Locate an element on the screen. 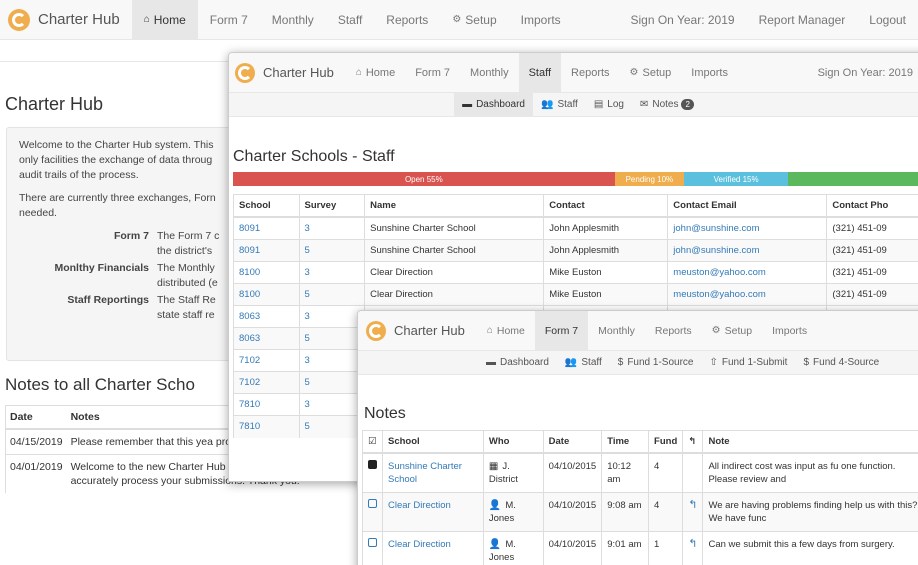 This screenshot has height=565, width=918. sub-fund4-source: $ Fund 4-Source is located at coordinates (841, 362).